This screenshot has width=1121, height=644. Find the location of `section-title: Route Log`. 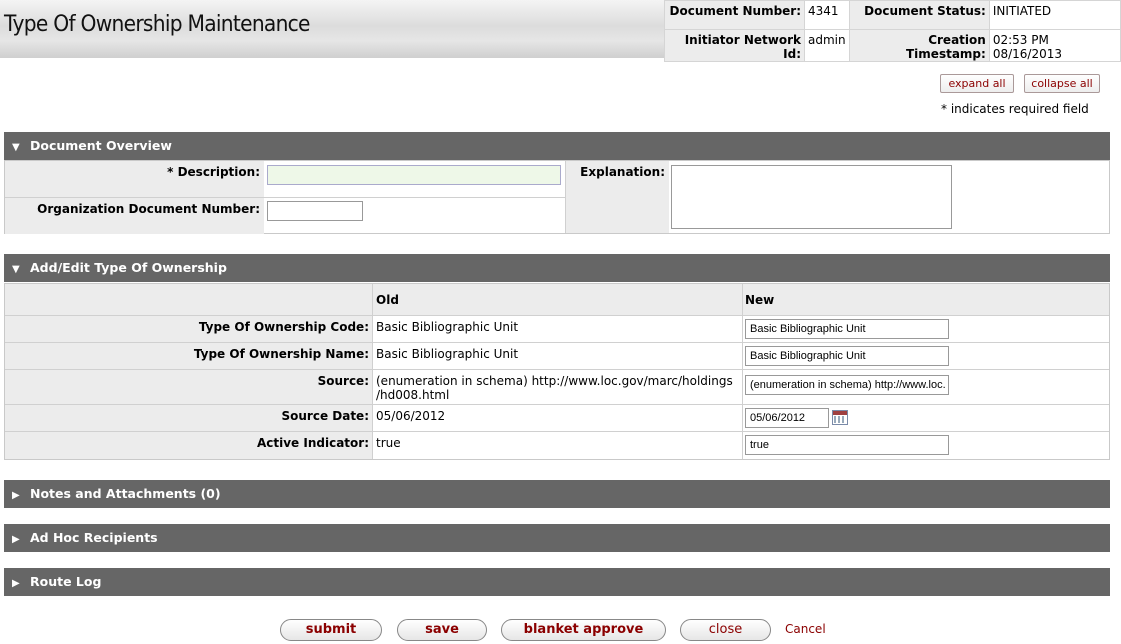

section-title: Route Log is located at coordinates (66, 581).